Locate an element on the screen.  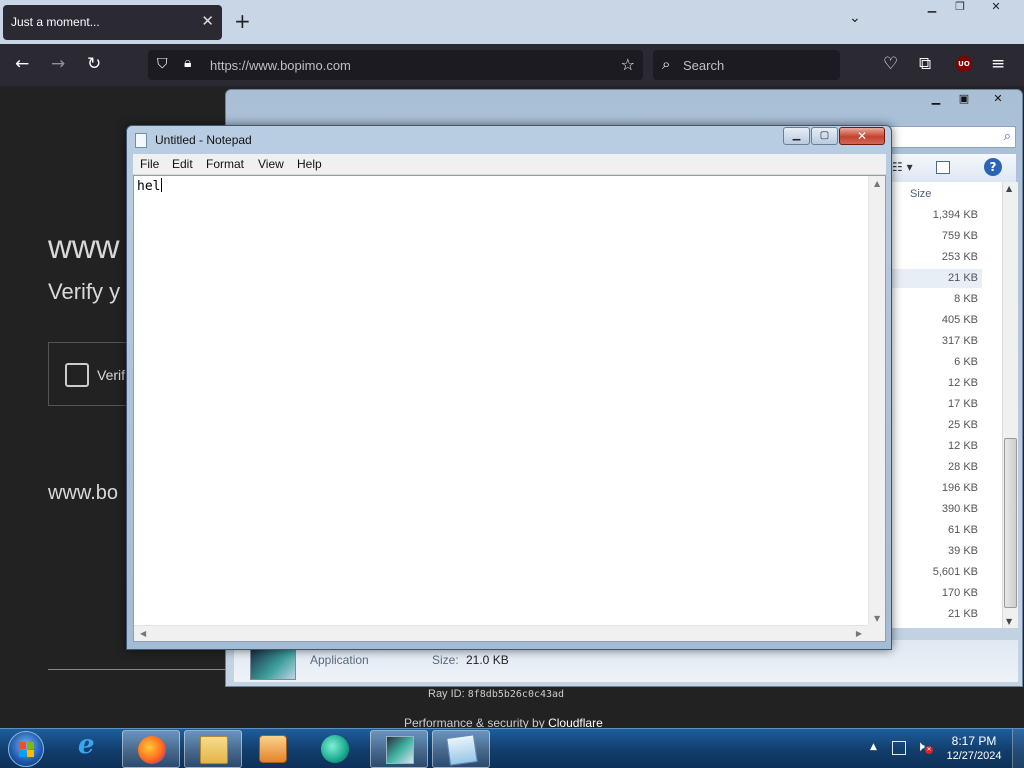
reload-icon: ↻ is located at coordinates (94, 64).